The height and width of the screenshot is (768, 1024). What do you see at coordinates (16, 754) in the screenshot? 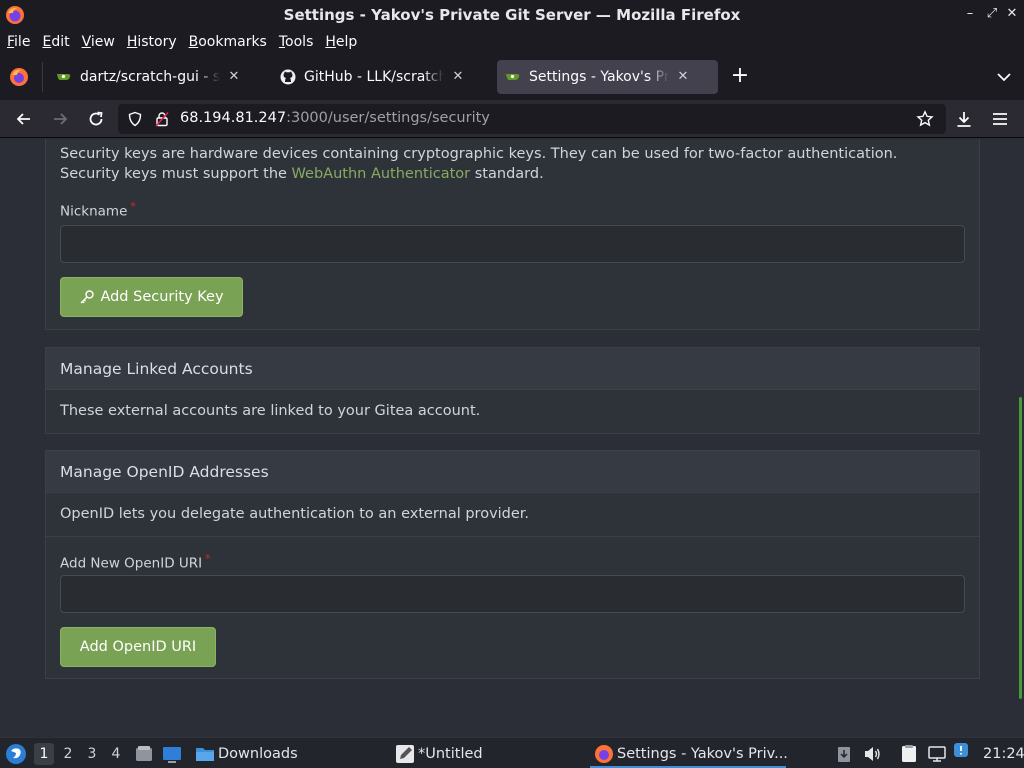
I see `start-menu-icon` at bounding box center [16, 754].